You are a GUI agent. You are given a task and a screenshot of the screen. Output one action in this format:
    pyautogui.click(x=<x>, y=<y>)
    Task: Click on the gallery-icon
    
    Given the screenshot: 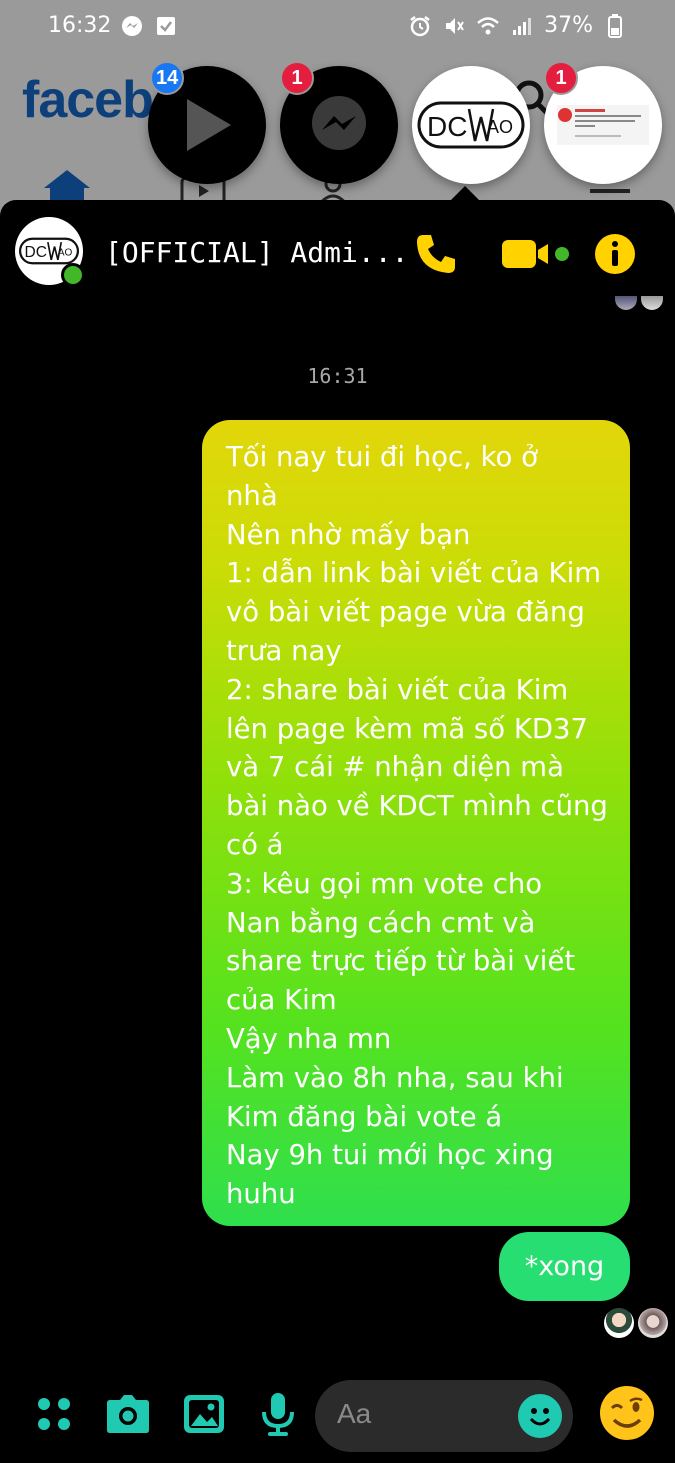 What is the action you would take?
    pyautogui.click(x=204, y=1414)
    